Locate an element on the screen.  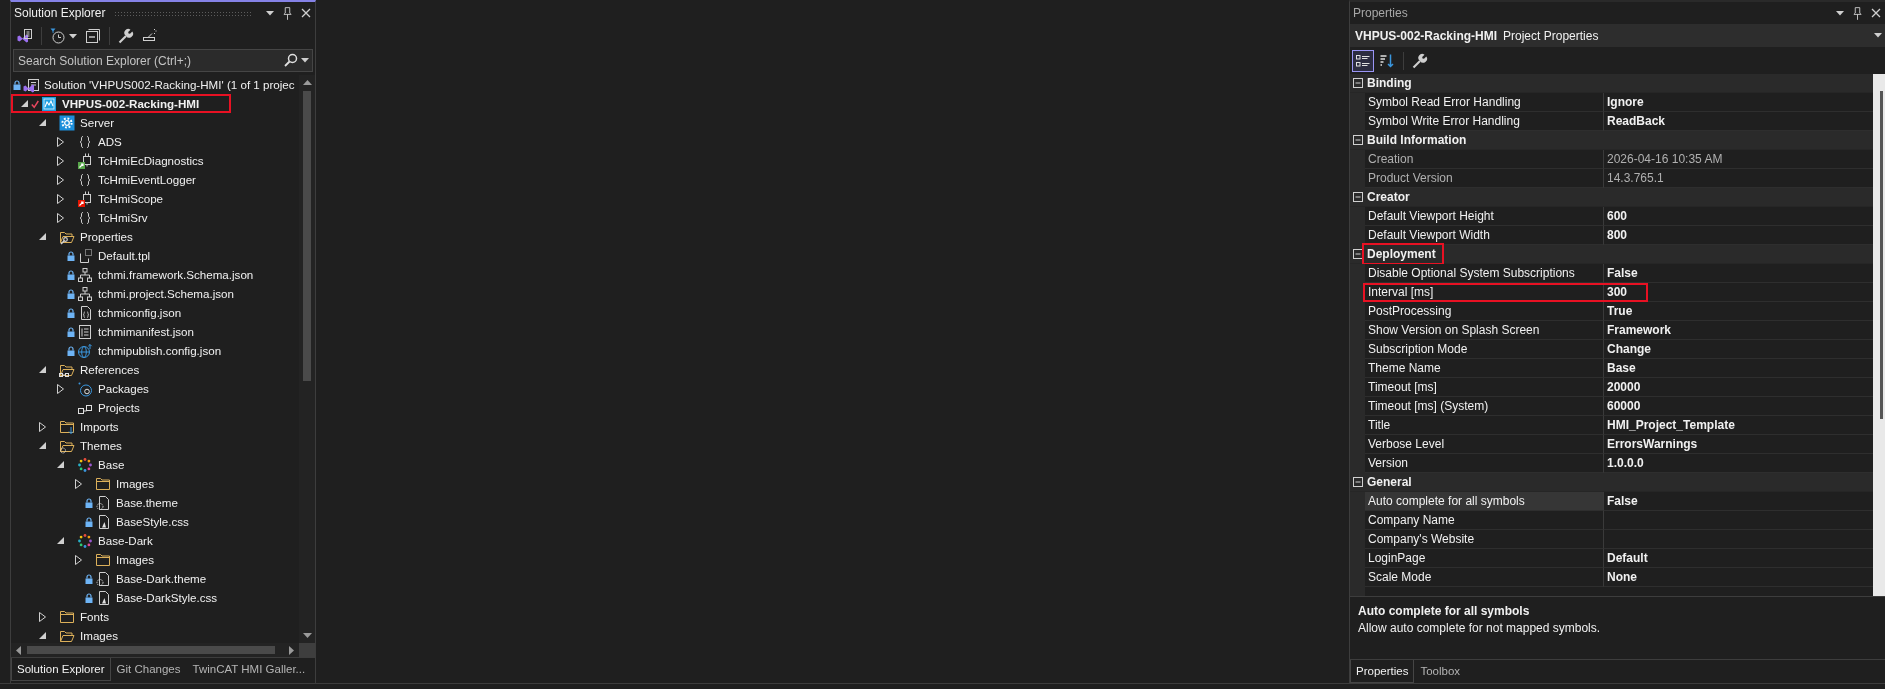
categorized-button is located at coordinates (1363, 60).